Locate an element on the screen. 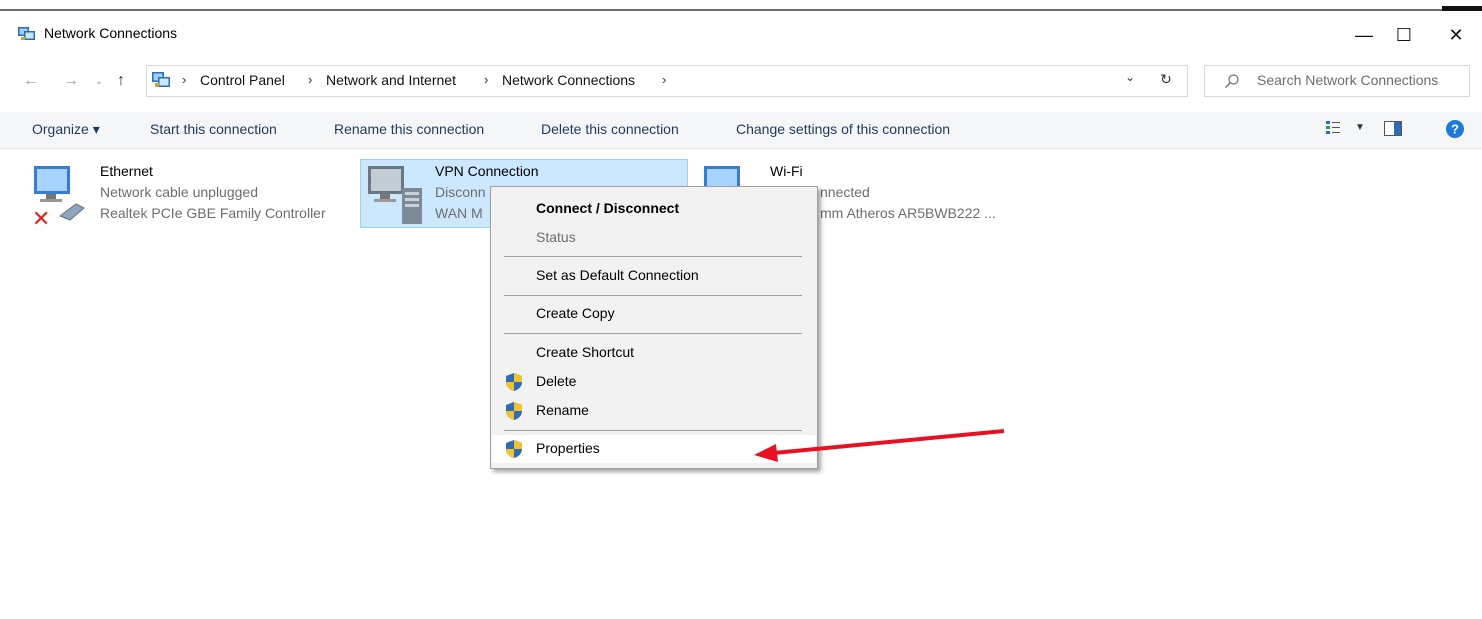  connection-name: VPN Connection is located at coordinates (487, 171).